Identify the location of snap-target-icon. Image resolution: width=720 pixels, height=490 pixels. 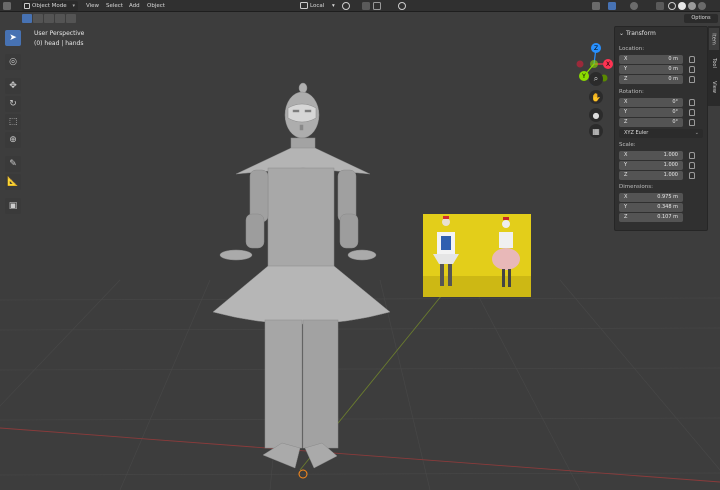
(377, 6).